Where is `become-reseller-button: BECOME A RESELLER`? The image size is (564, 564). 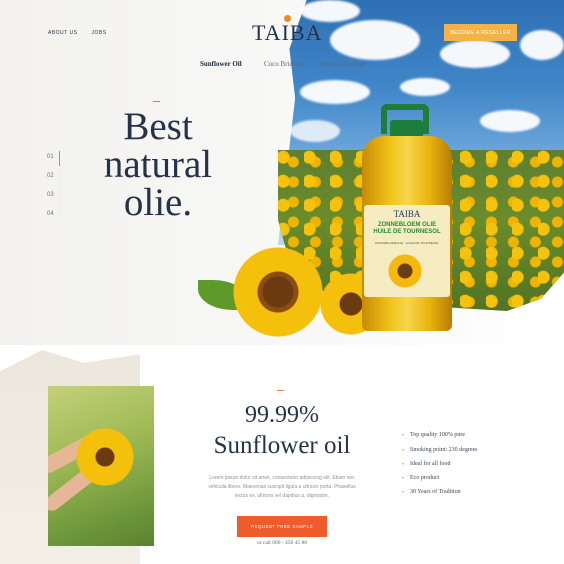 become-reseller-button: BECOME A RESELLER is located at coordinates (480, 32).